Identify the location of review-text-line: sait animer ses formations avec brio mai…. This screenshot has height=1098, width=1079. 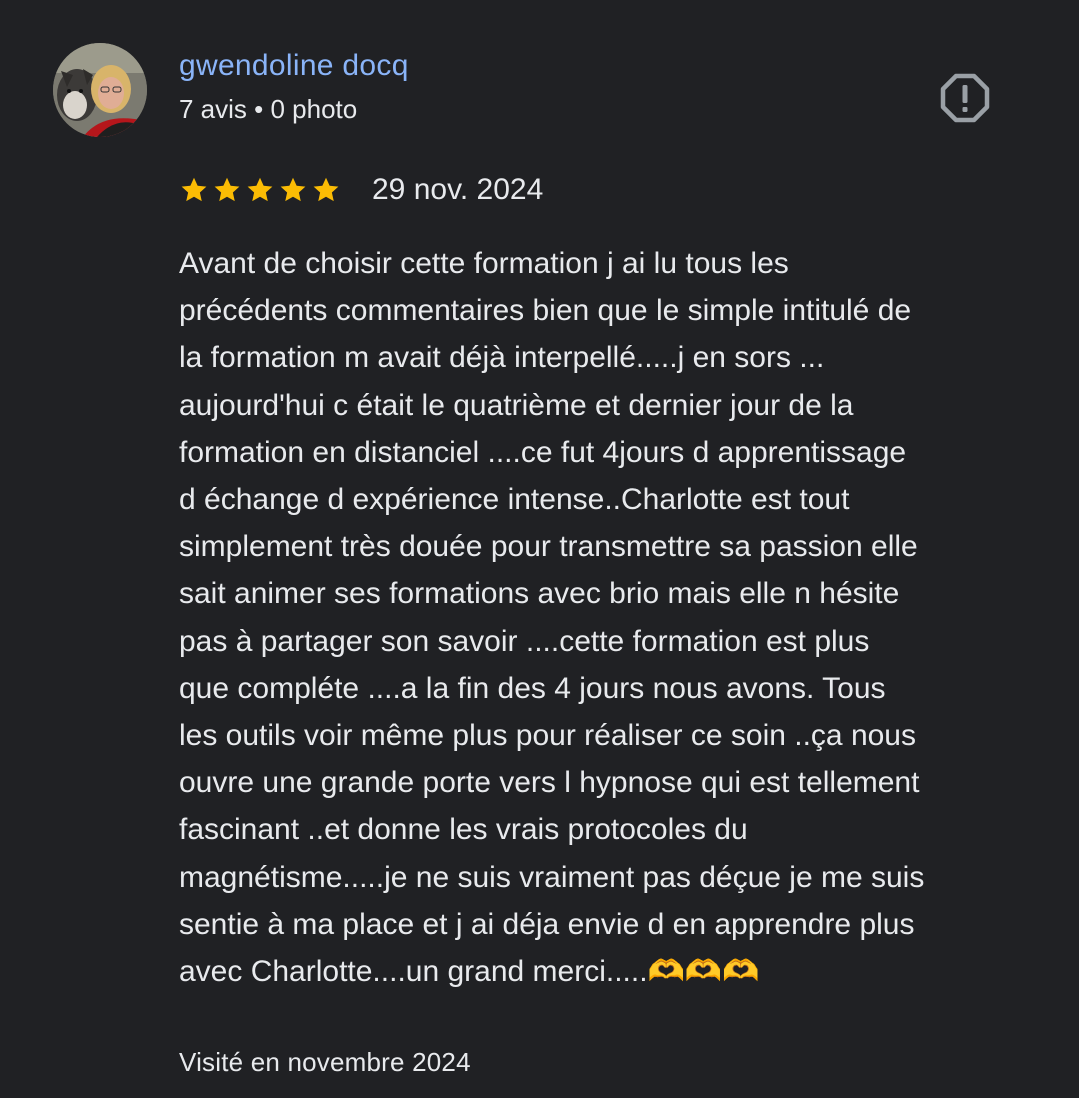
(539, 594).